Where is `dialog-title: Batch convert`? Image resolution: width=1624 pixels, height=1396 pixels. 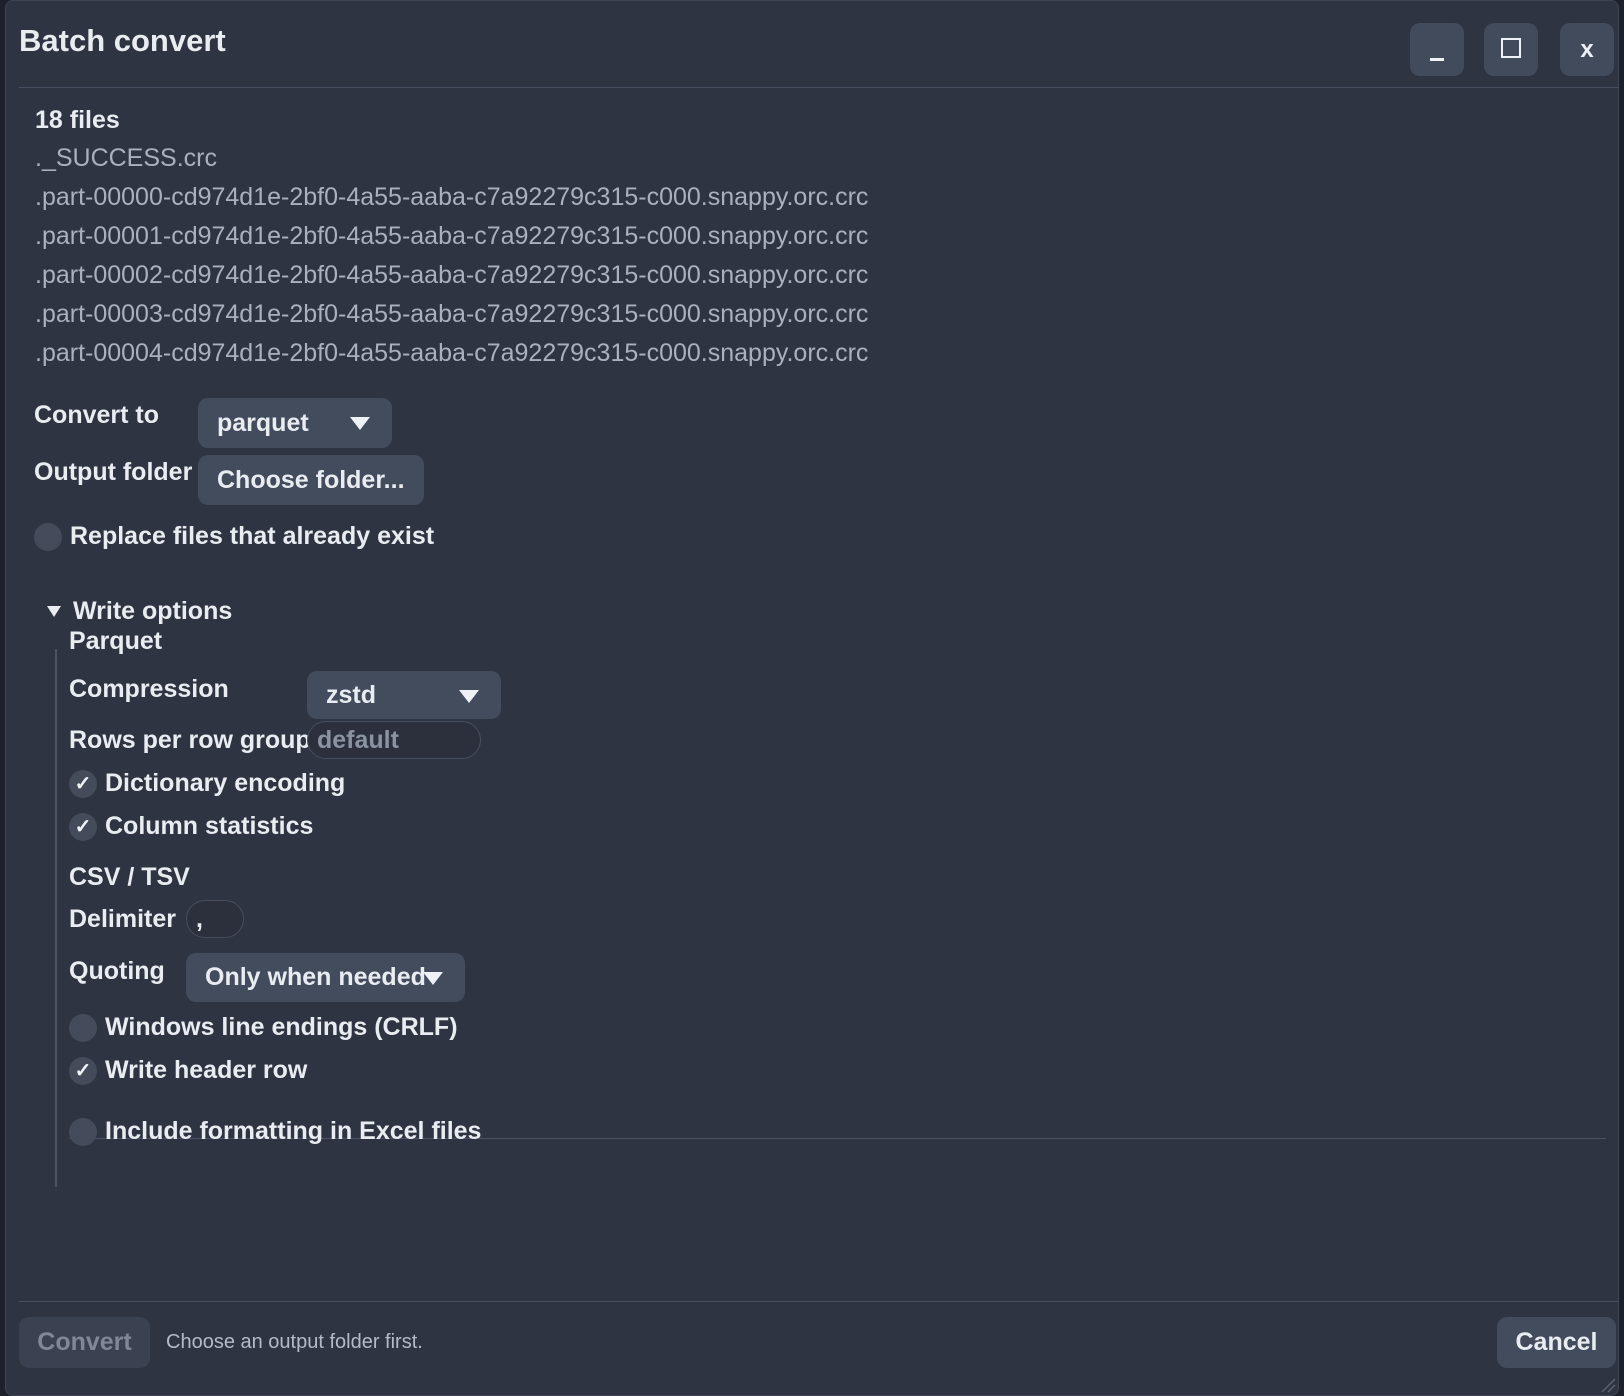
dialog-title: Batch convert is located at coordinates (122, 40).